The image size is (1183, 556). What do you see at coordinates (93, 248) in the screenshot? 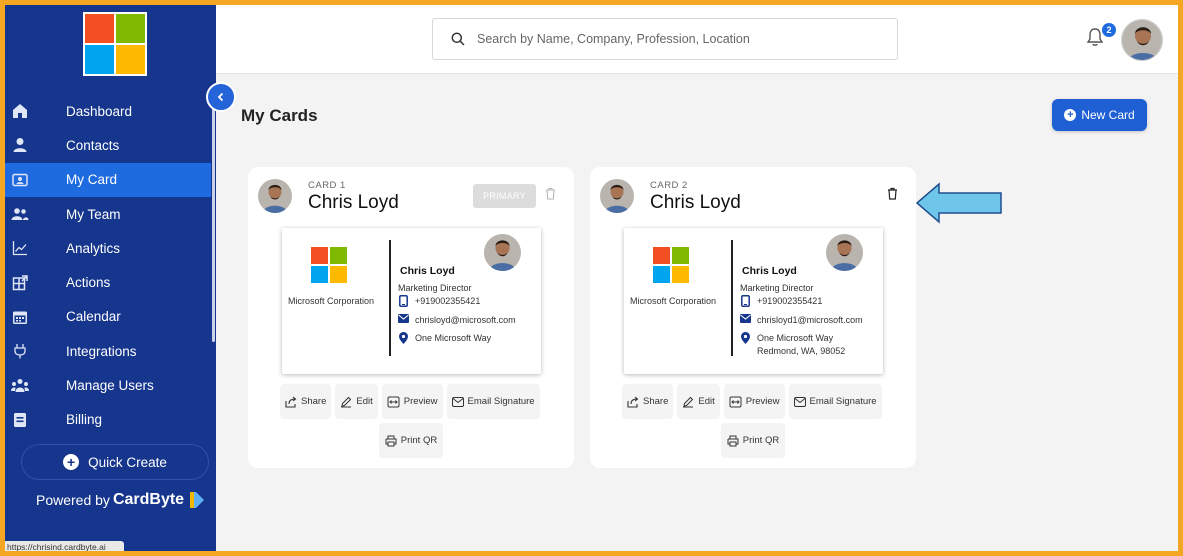
I see `sidebar-item-label: Analytics` at bounding box center [93, 248].